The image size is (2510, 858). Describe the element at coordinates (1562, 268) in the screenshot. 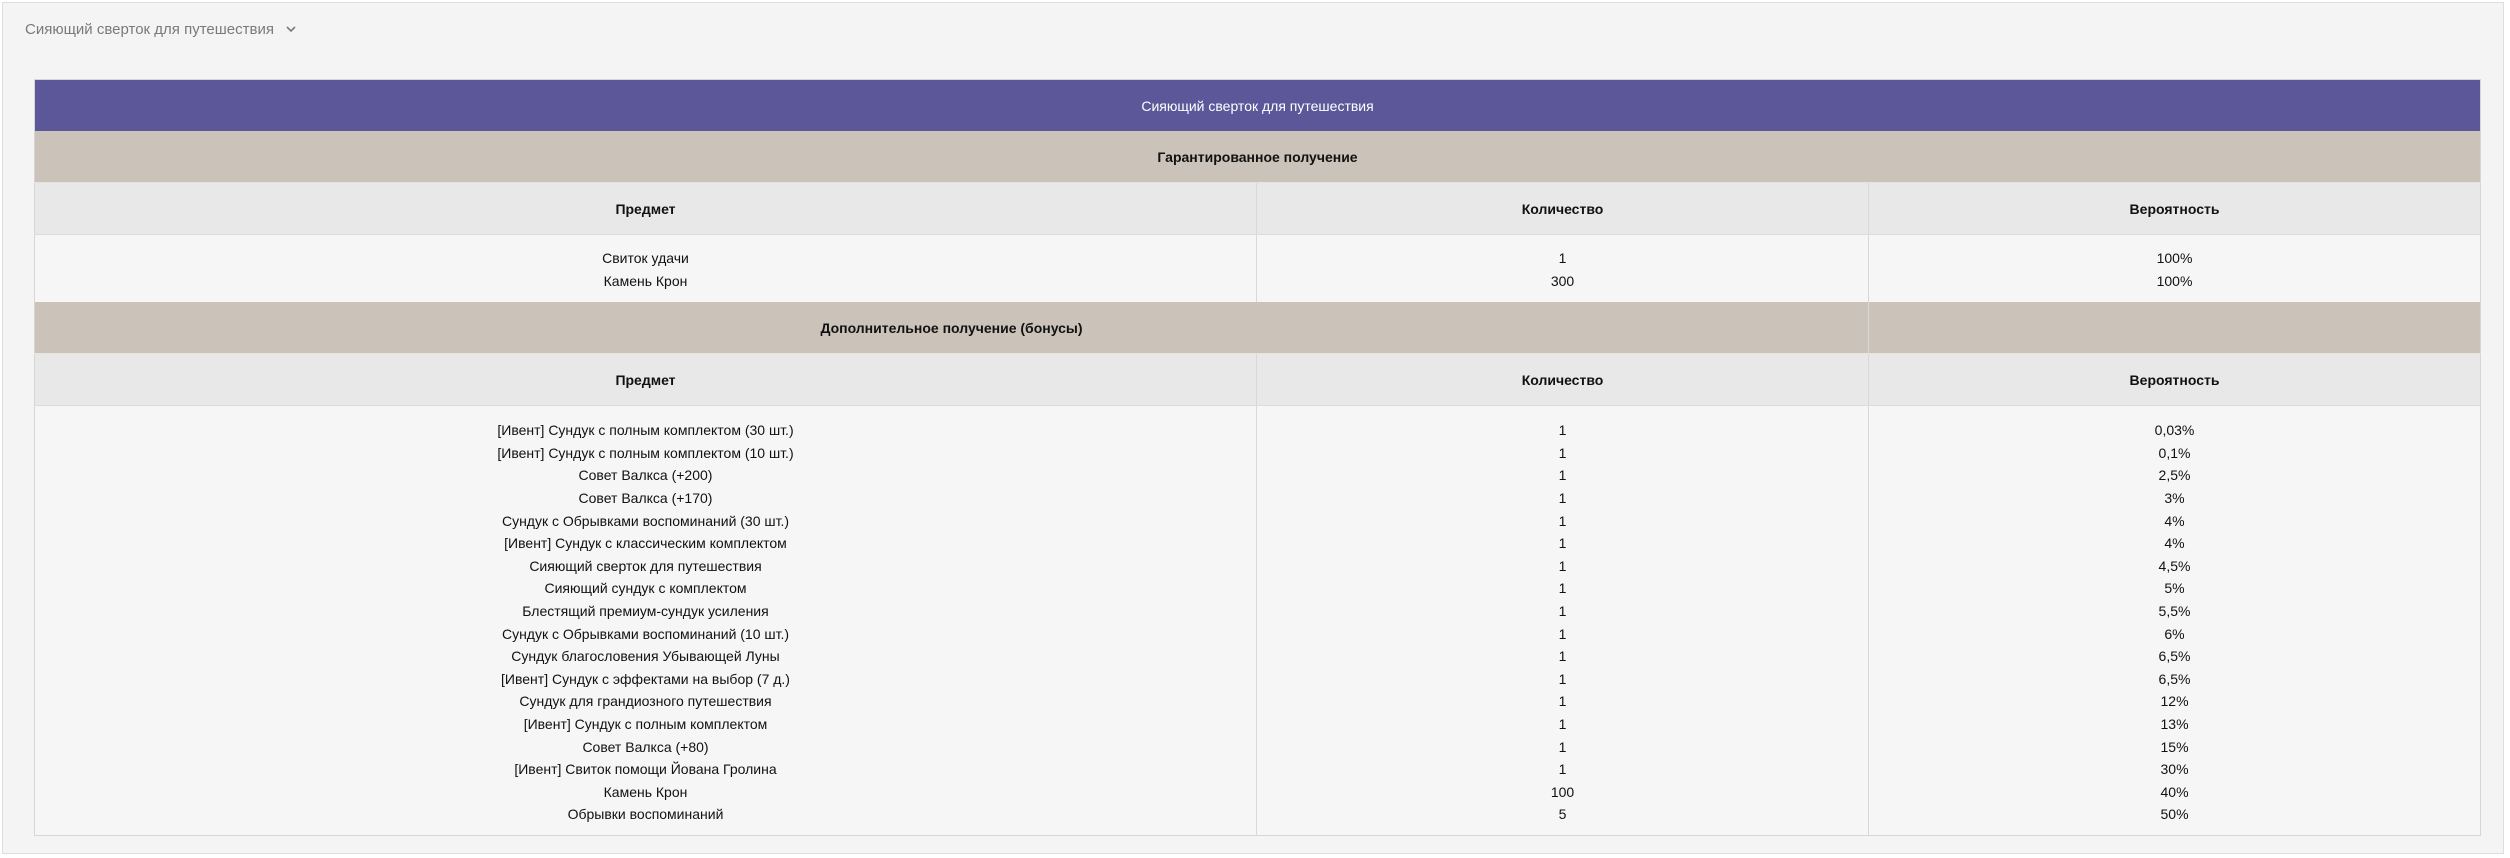

I see `guaranteed-item-quantities: 1 300` at that location.